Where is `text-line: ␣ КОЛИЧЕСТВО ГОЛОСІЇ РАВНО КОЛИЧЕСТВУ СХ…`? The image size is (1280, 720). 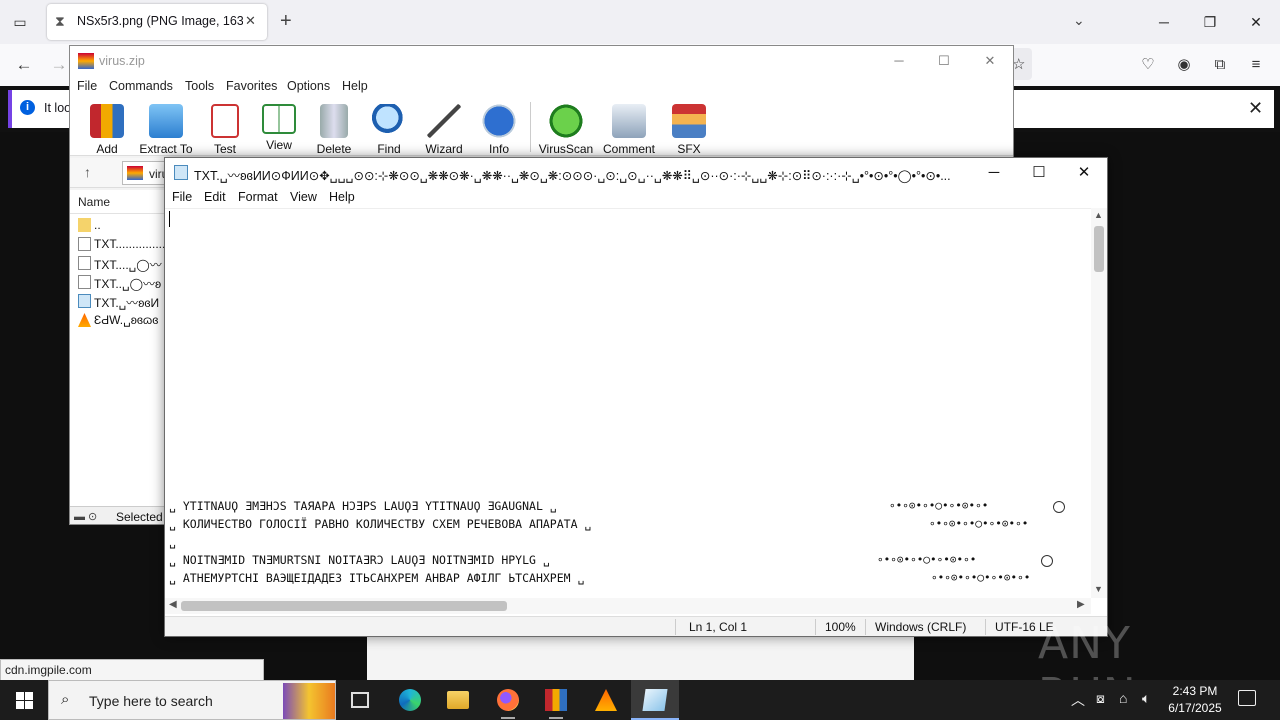
text-line: ␣ КОЛИЧЕСТВО ГОЛОСІЇ РАВНО КОЛИЧЕСТВУ СХ… is located at coordinates (380, 524).